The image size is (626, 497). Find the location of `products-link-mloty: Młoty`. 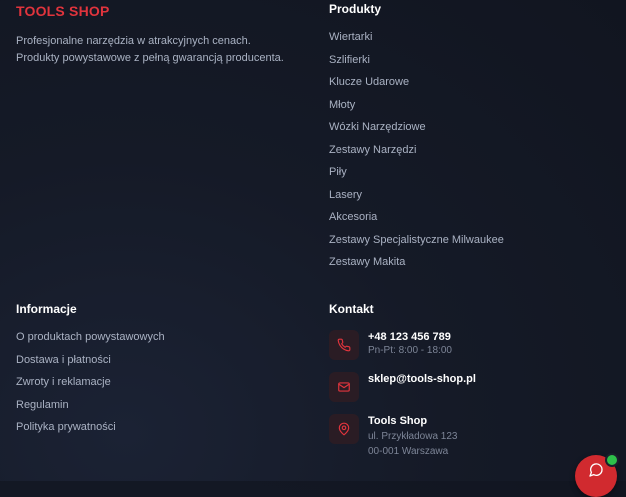

products-link-mloty: Młoty is located at coordinates (416, 105).